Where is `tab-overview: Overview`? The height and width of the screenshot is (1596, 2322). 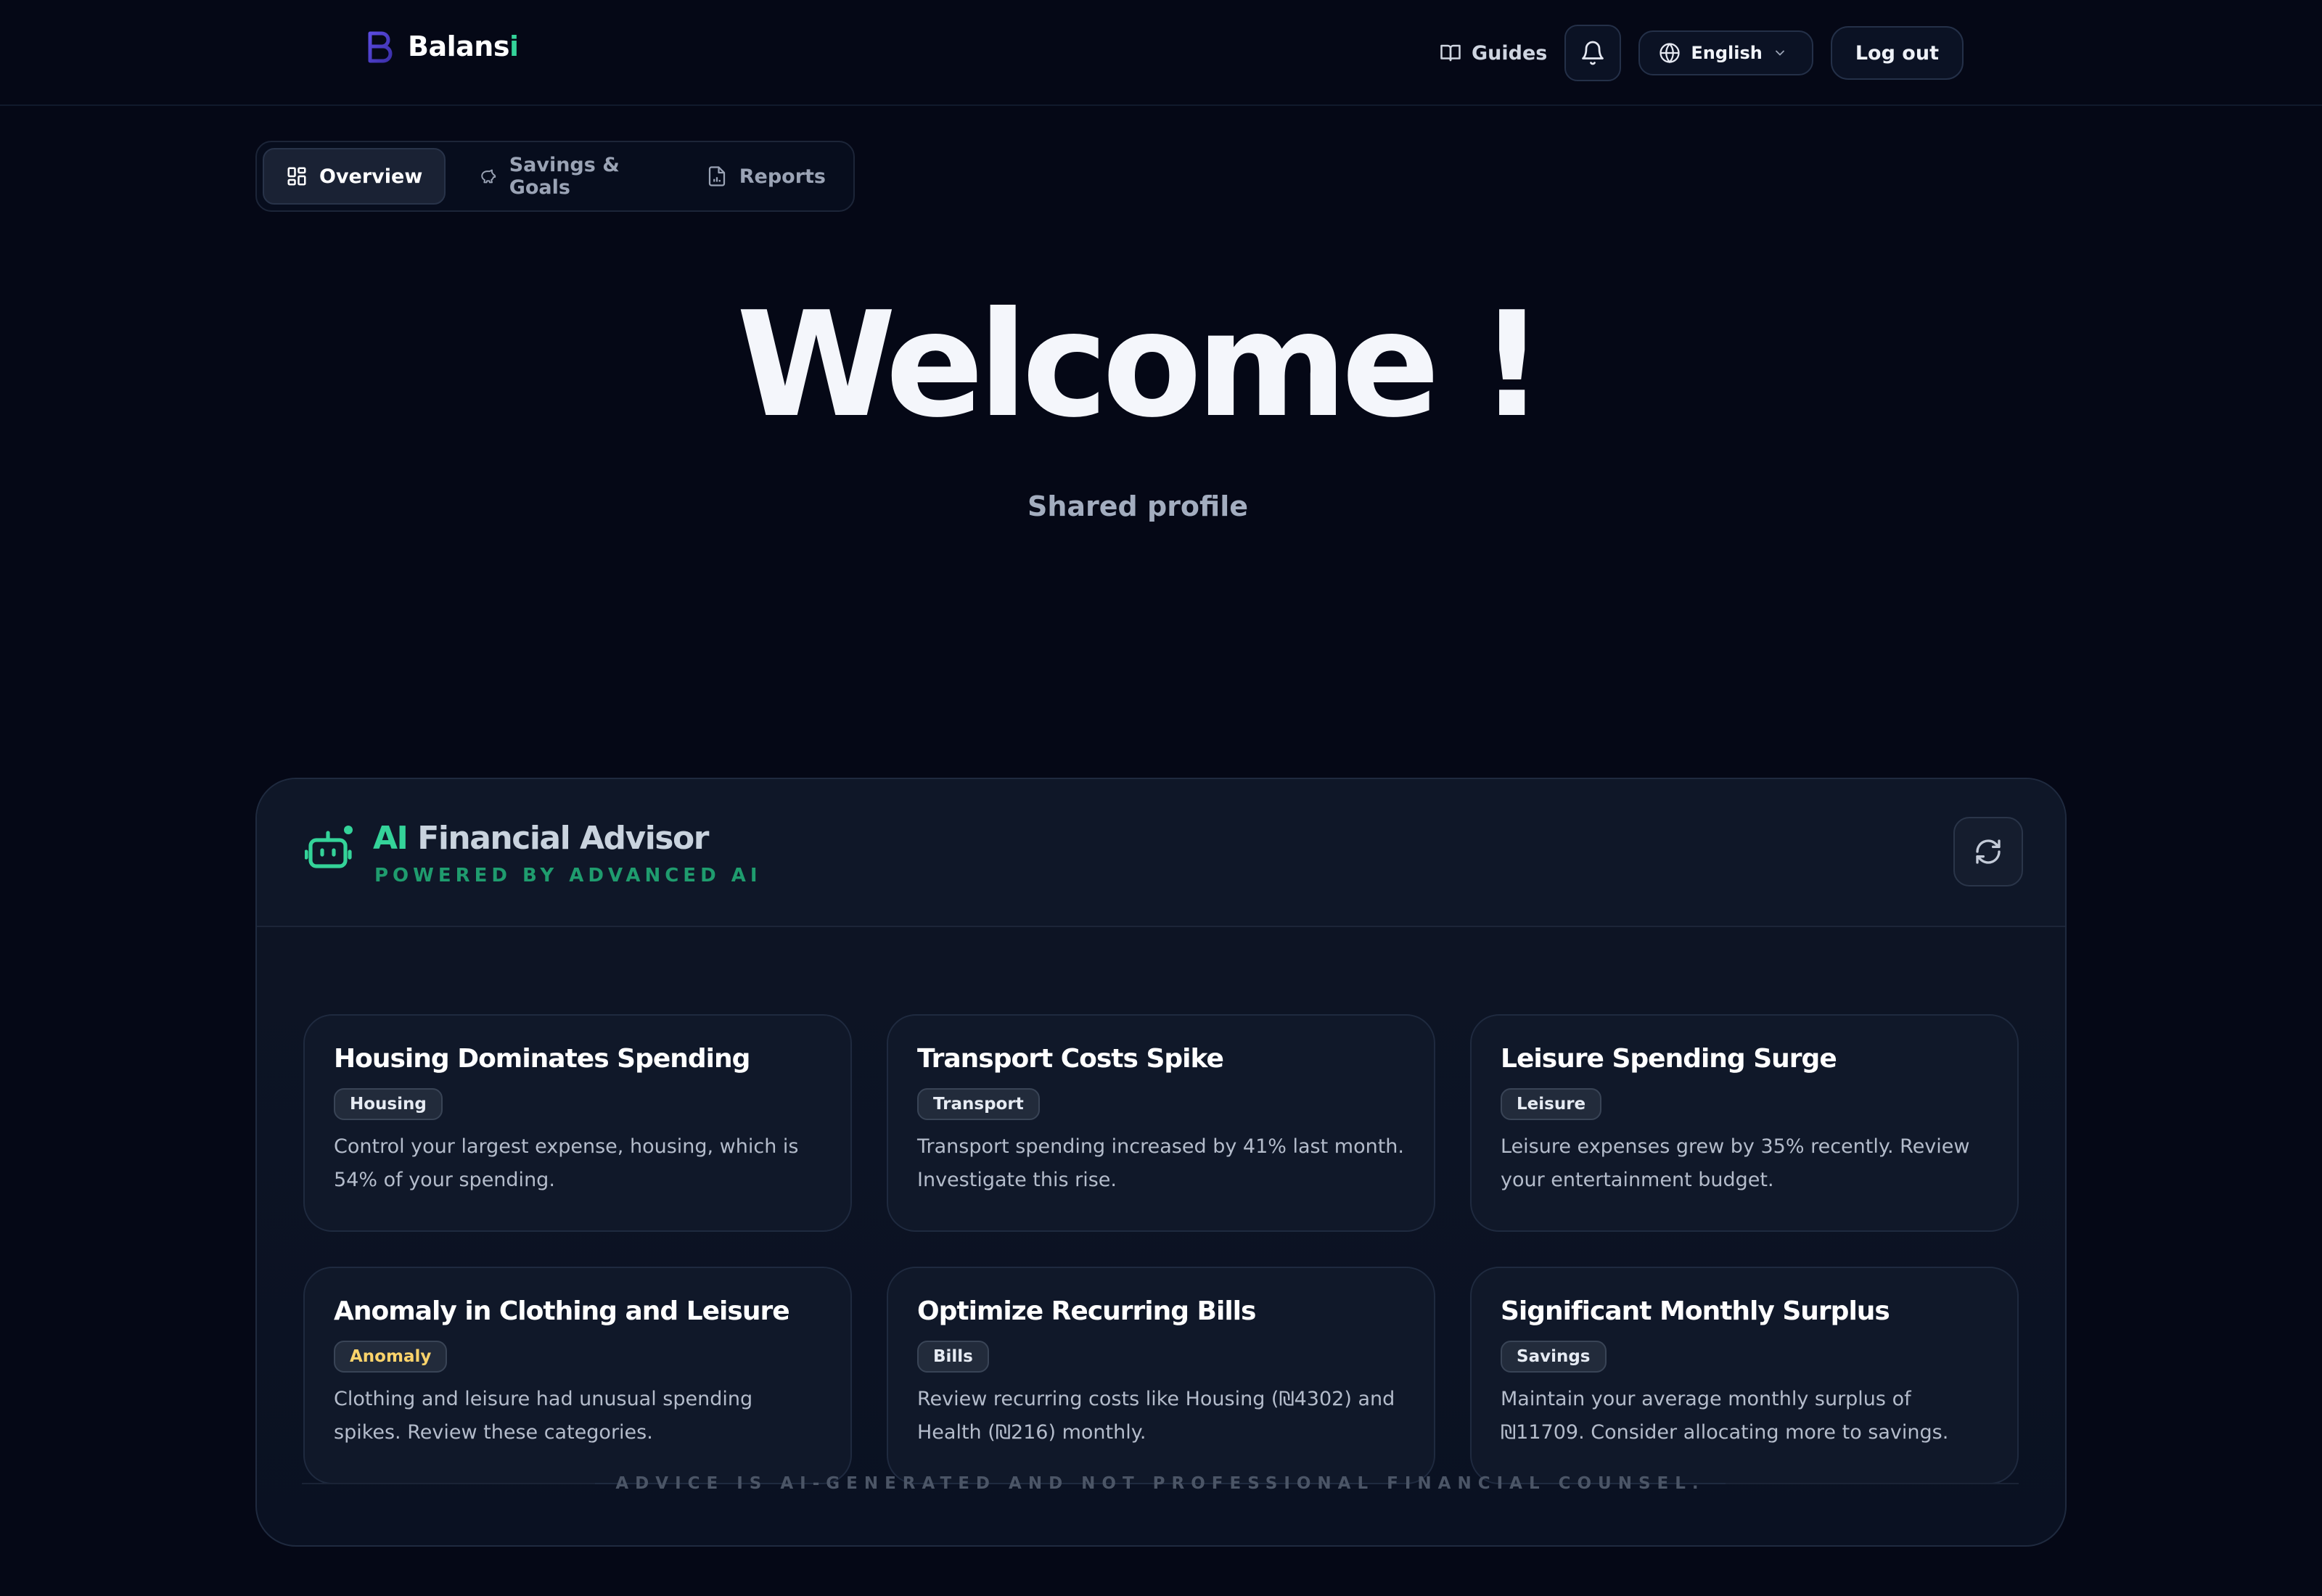
tab-overview: Overview is located at coordinates (354, 176).